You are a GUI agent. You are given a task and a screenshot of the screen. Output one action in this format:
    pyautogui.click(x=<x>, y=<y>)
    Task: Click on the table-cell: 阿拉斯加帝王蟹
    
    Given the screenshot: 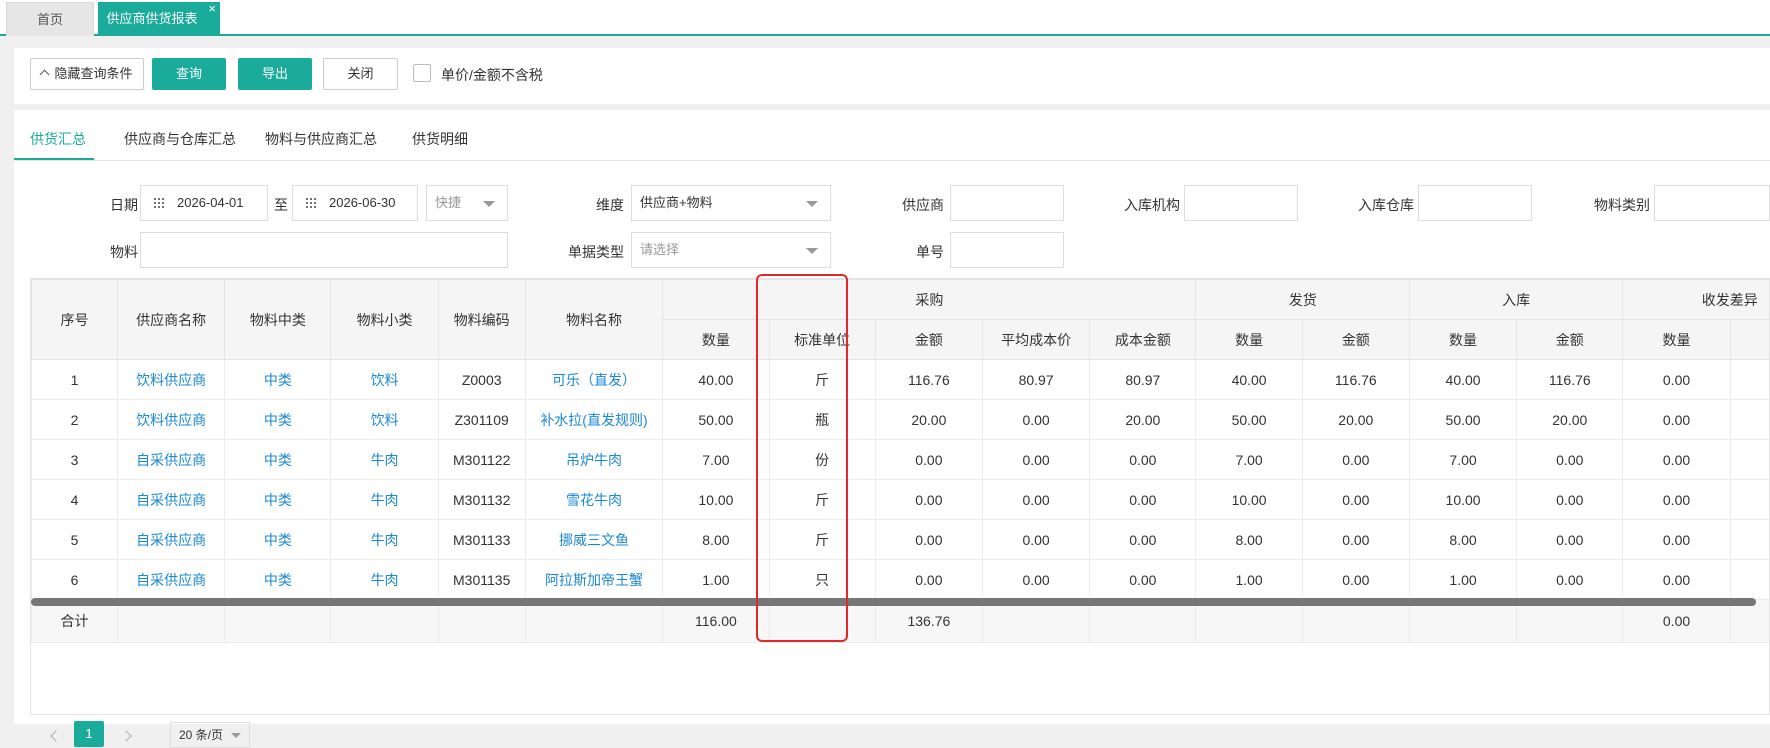 What is the action you would take?
    pyautogui.click(x=594, y=580)
    